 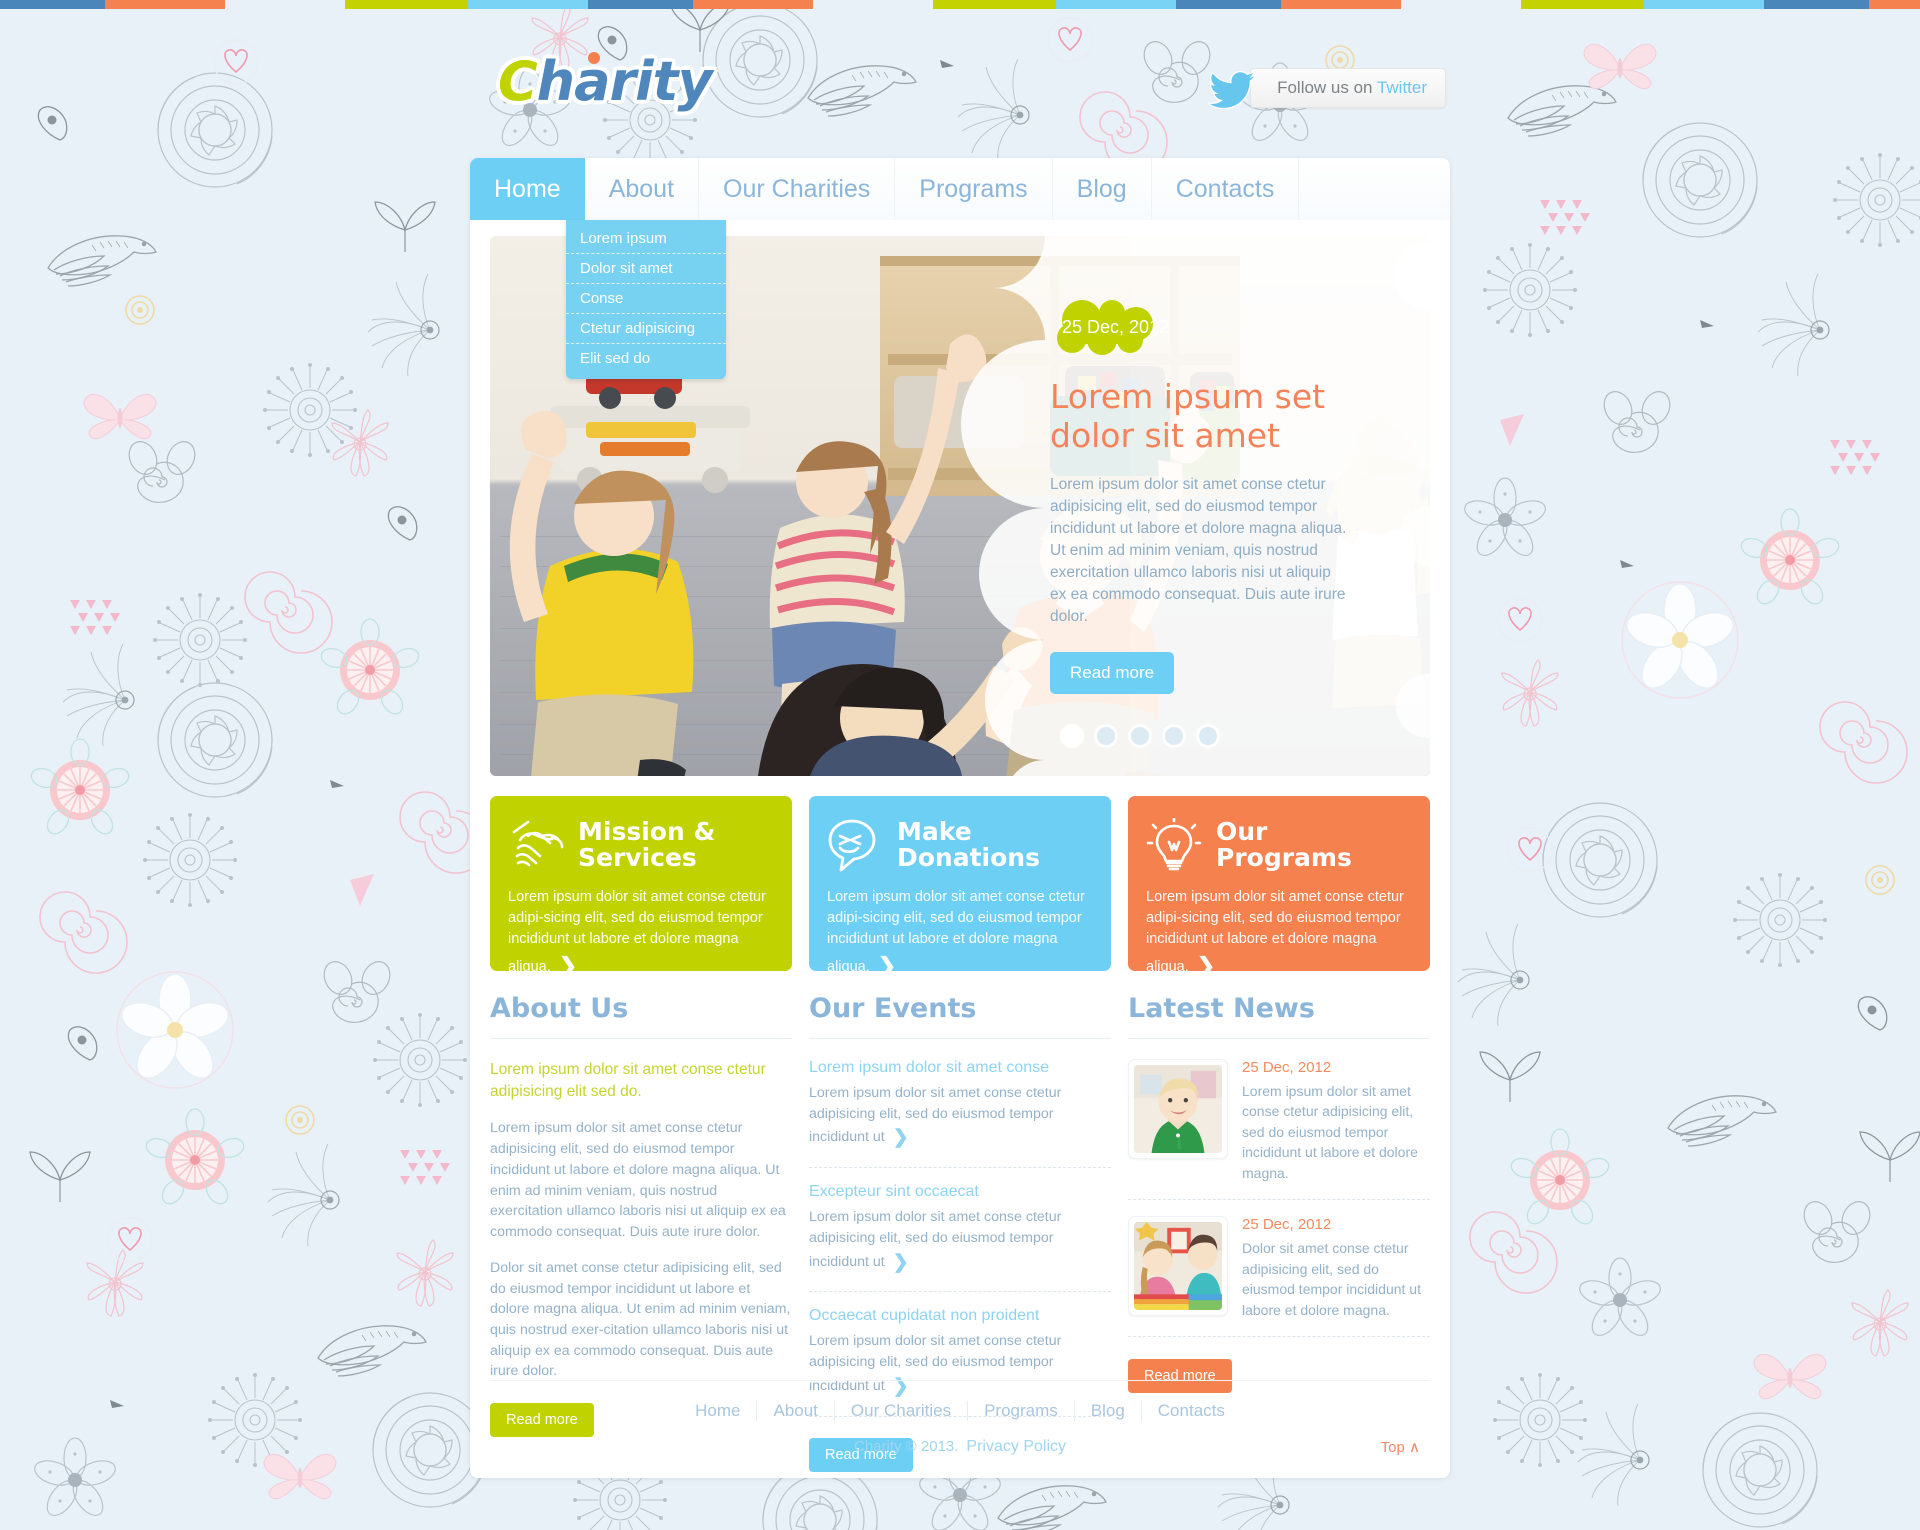 I want to click on chevron-up-icon: ∧, so click(x=1414, y=1447).